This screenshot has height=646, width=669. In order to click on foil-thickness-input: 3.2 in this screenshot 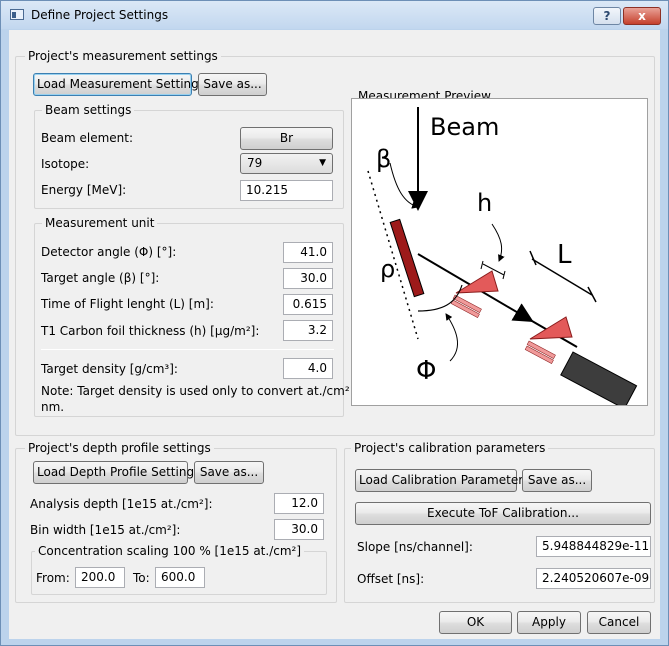, I will do `click(308, 330)`.